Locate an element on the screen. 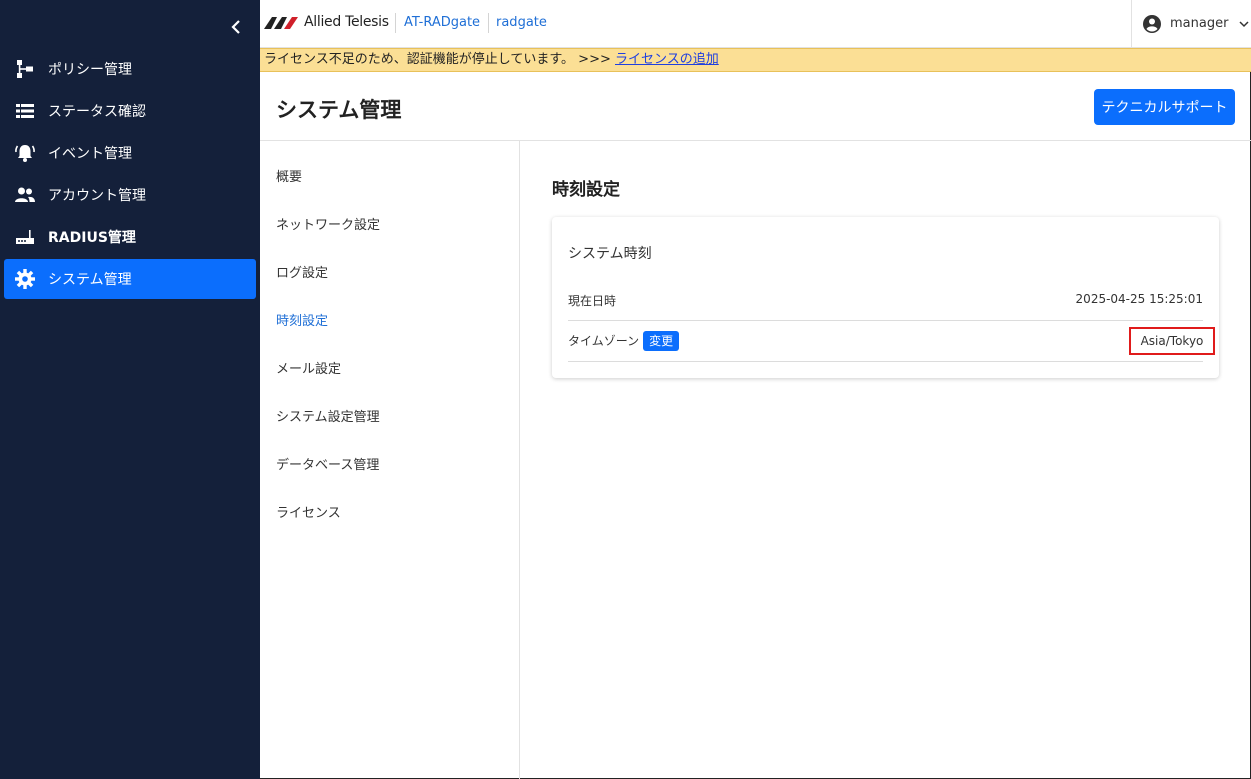 This screenshot has height=779, width=1251. change-timezone-button: 変更 is located at coordinates (661, 341).